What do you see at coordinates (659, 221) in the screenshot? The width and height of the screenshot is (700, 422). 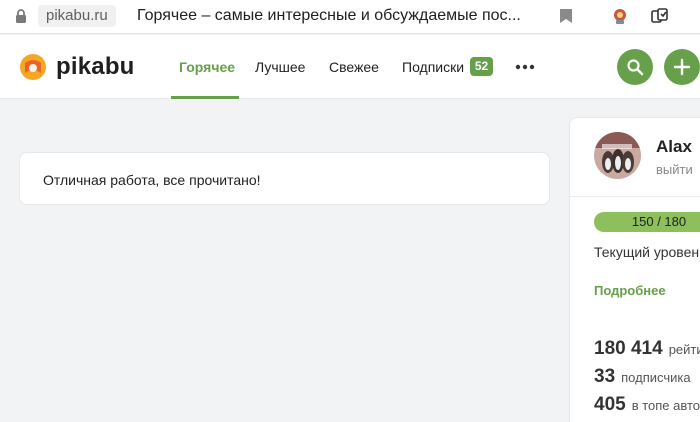 I see `level-progress-text: 150 / 180` at bounding box center [659, 221].